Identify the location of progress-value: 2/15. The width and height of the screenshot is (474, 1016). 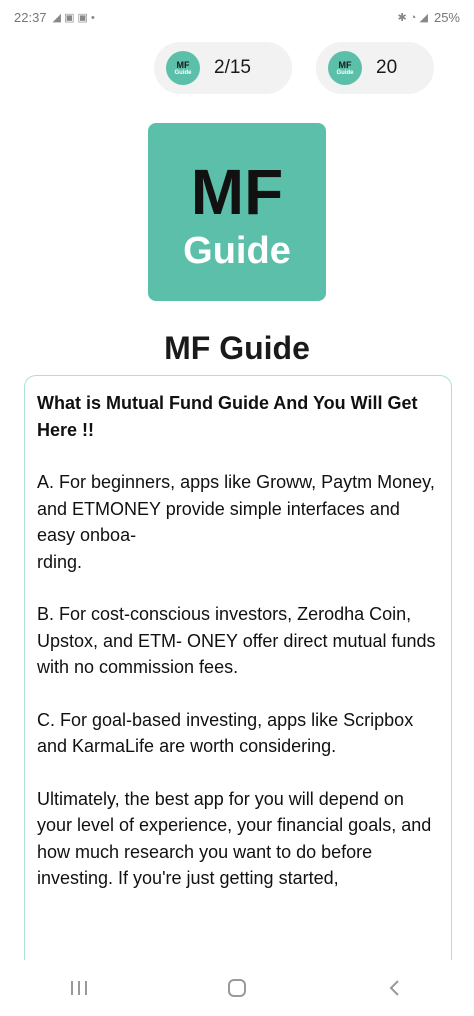
(232, 67).